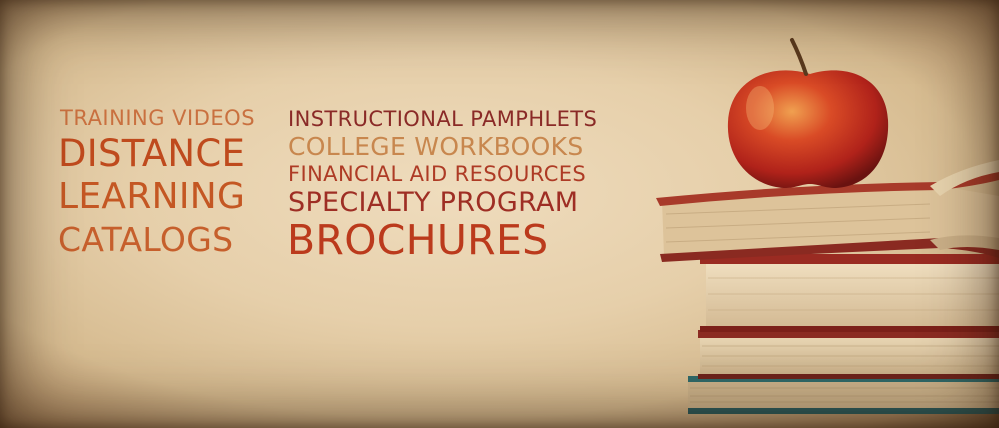  What do you see at coordinates (418, 240) in the screenshot?
I see `word-brochures: BROCHURES` at bounding box center [418, 240].